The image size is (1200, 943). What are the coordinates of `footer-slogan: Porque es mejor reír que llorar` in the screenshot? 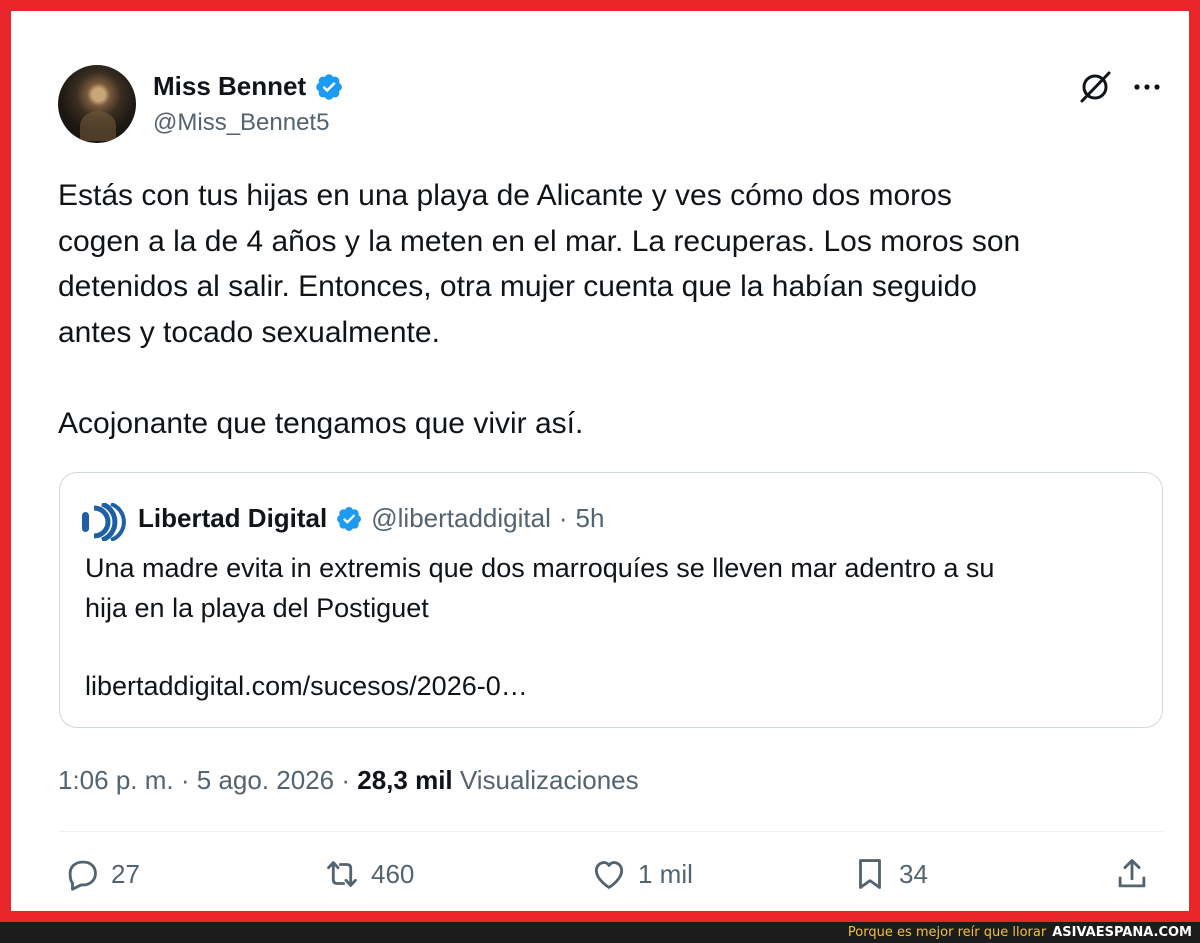 It's located at (947, 932).